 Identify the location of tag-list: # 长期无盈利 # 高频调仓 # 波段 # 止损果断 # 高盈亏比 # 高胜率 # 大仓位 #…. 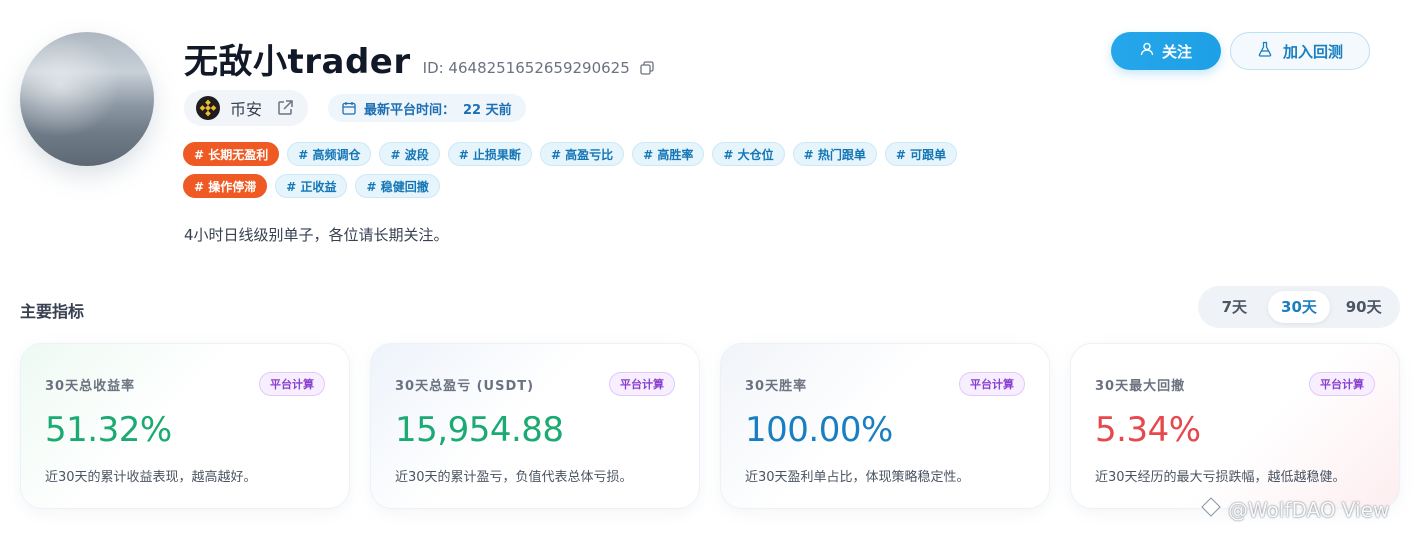
(613, 170).